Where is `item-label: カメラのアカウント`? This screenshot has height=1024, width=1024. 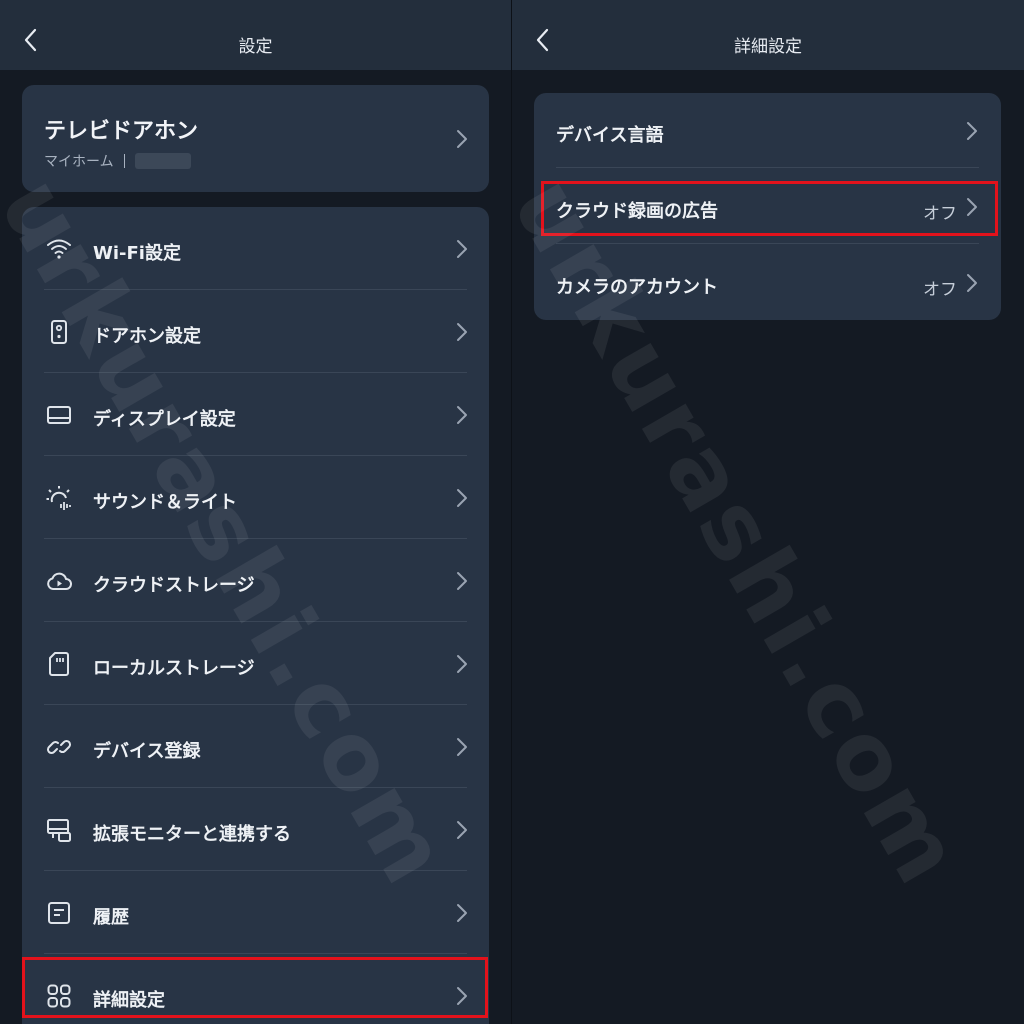
item-label: カメラのアカウント is located at coordinates (637, 287).